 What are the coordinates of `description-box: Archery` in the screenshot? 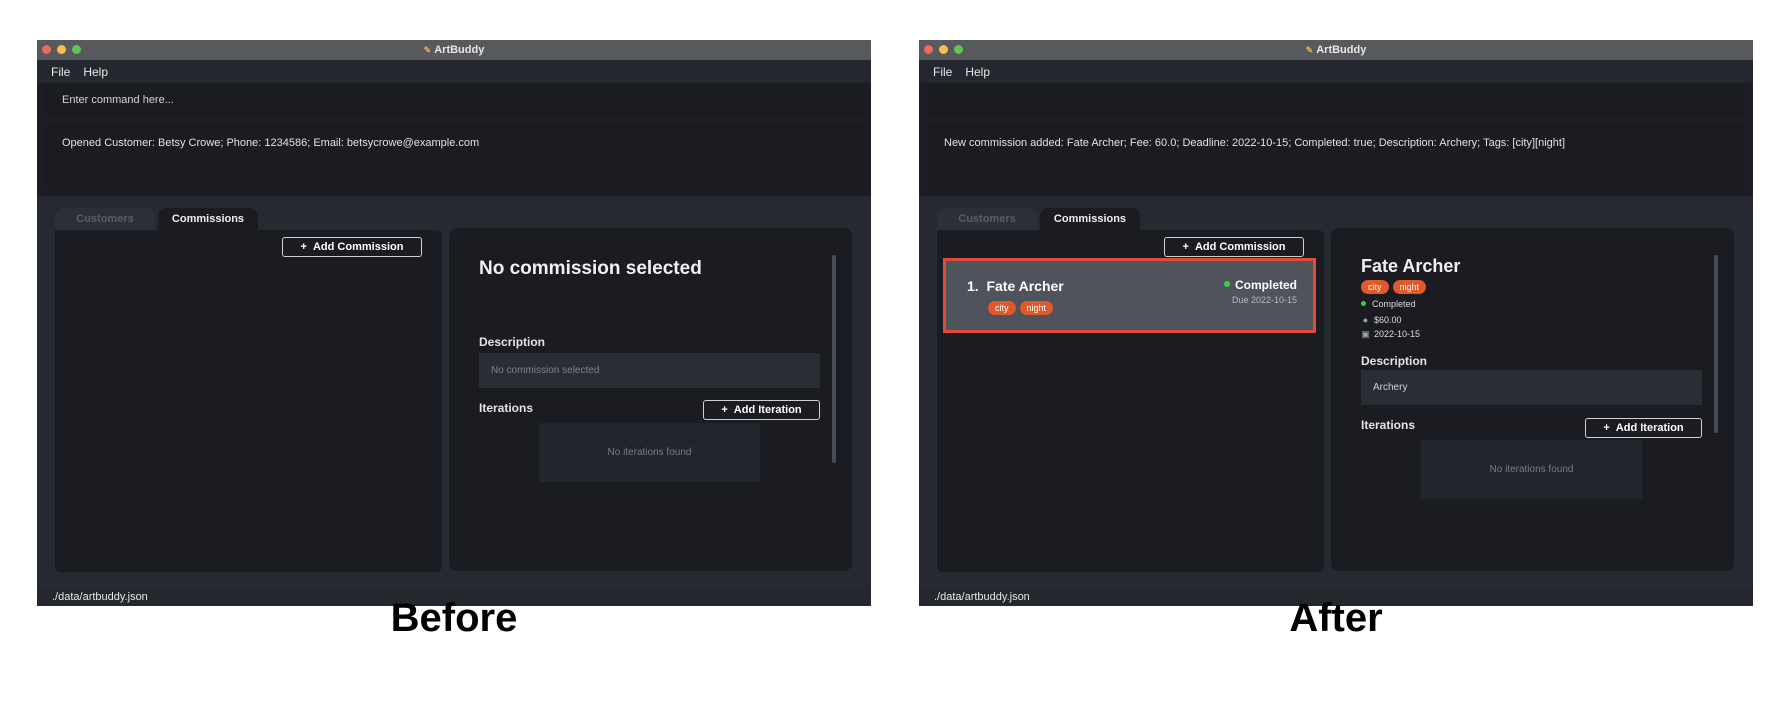 It's located at (1531, 387).